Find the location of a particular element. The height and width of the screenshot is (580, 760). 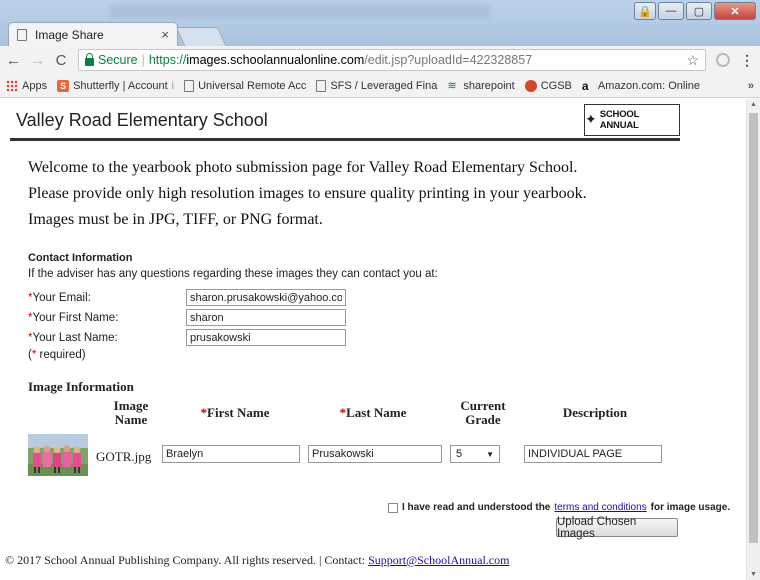

bookmark-label: Shutterfly | Account is located at coordinates (120, 85).